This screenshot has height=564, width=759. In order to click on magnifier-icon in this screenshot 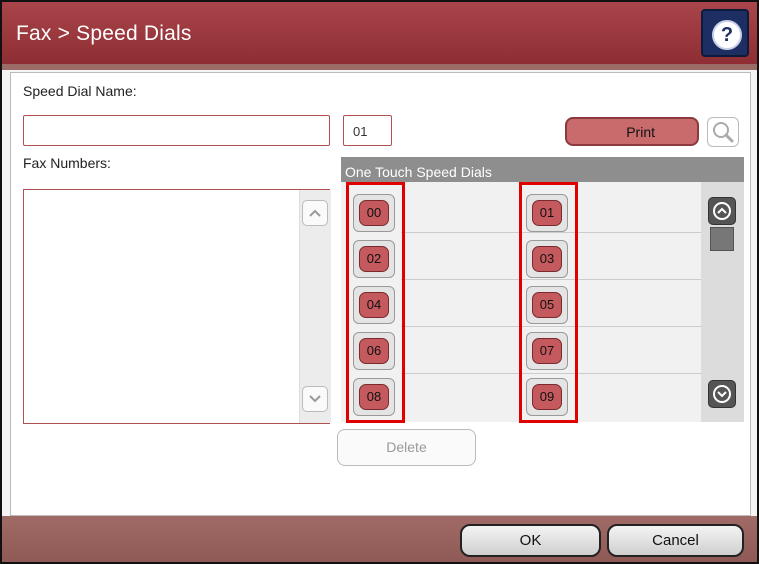, I will do `click(723, 132)`.